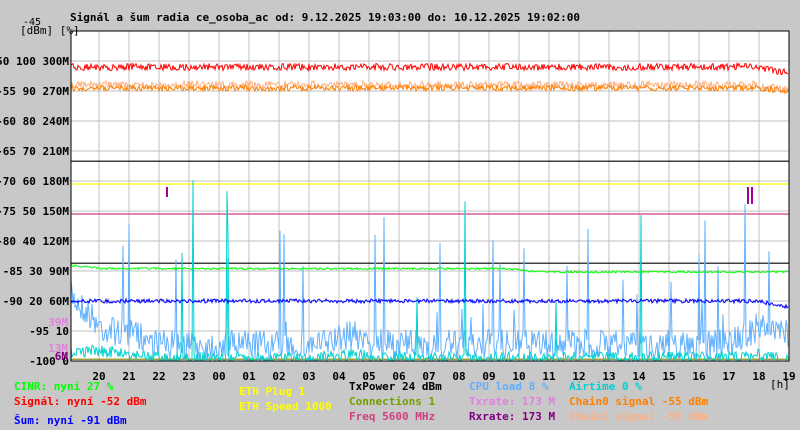  Describe the element at coordinates (285, 406) in the screenshot. I see `legend-eth-speed: ETH Speed 1000` at that location.